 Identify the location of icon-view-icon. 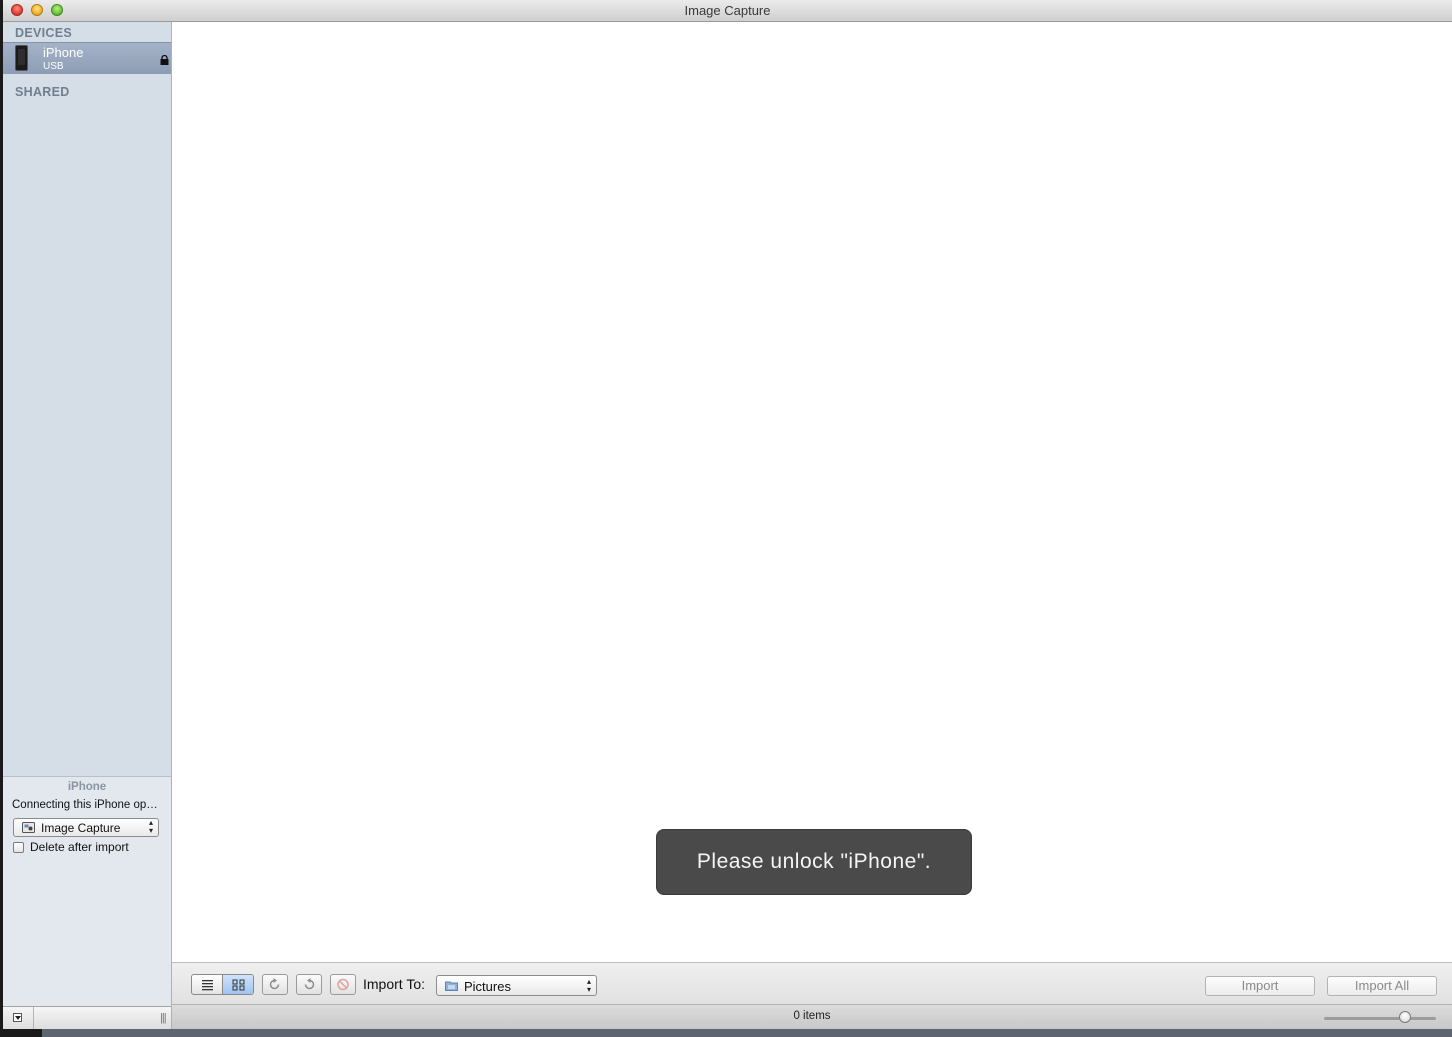
(238, 985).